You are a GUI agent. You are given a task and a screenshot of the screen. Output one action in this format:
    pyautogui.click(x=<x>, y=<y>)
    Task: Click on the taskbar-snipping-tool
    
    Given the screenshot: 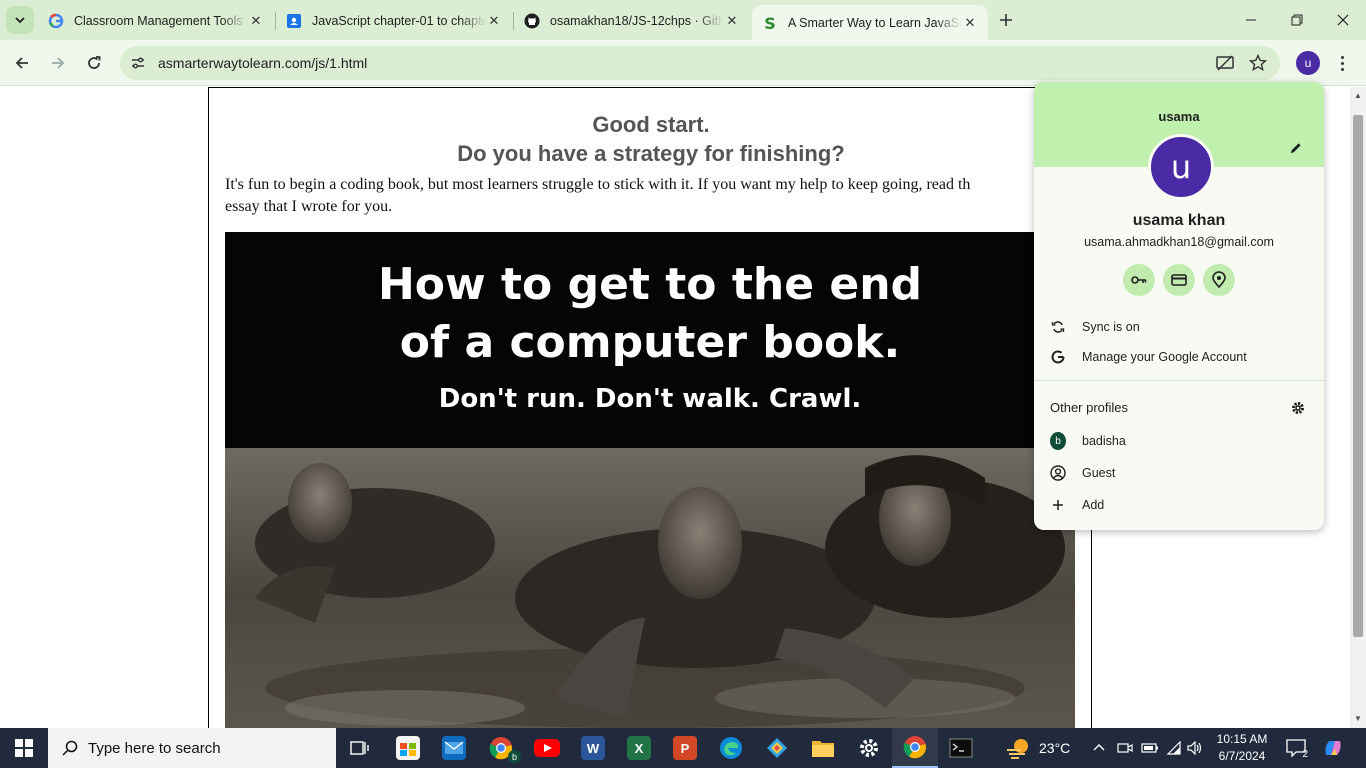 What is the action you would take?
    pyautogui.click(x=777, y=748)
    